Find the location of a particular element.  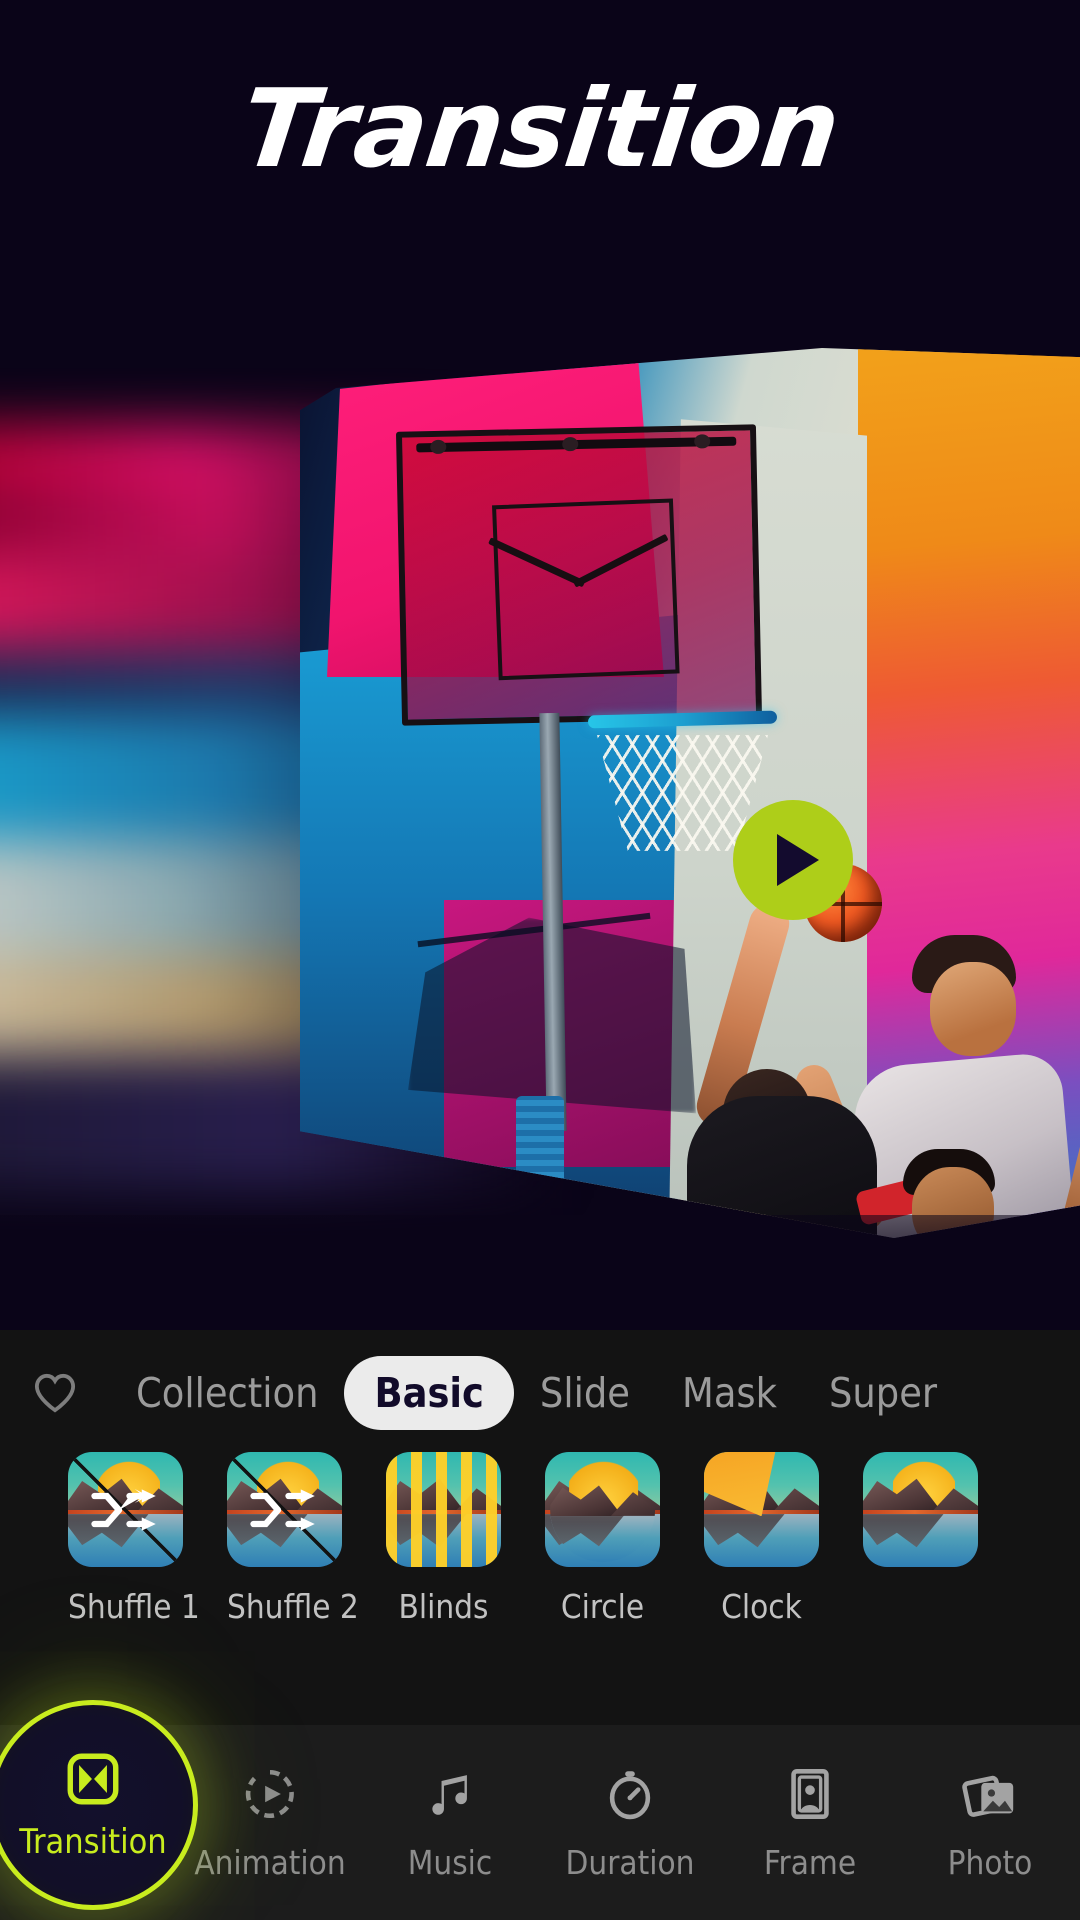

tab-slide: Slide is located at coordinates (585, 1393).